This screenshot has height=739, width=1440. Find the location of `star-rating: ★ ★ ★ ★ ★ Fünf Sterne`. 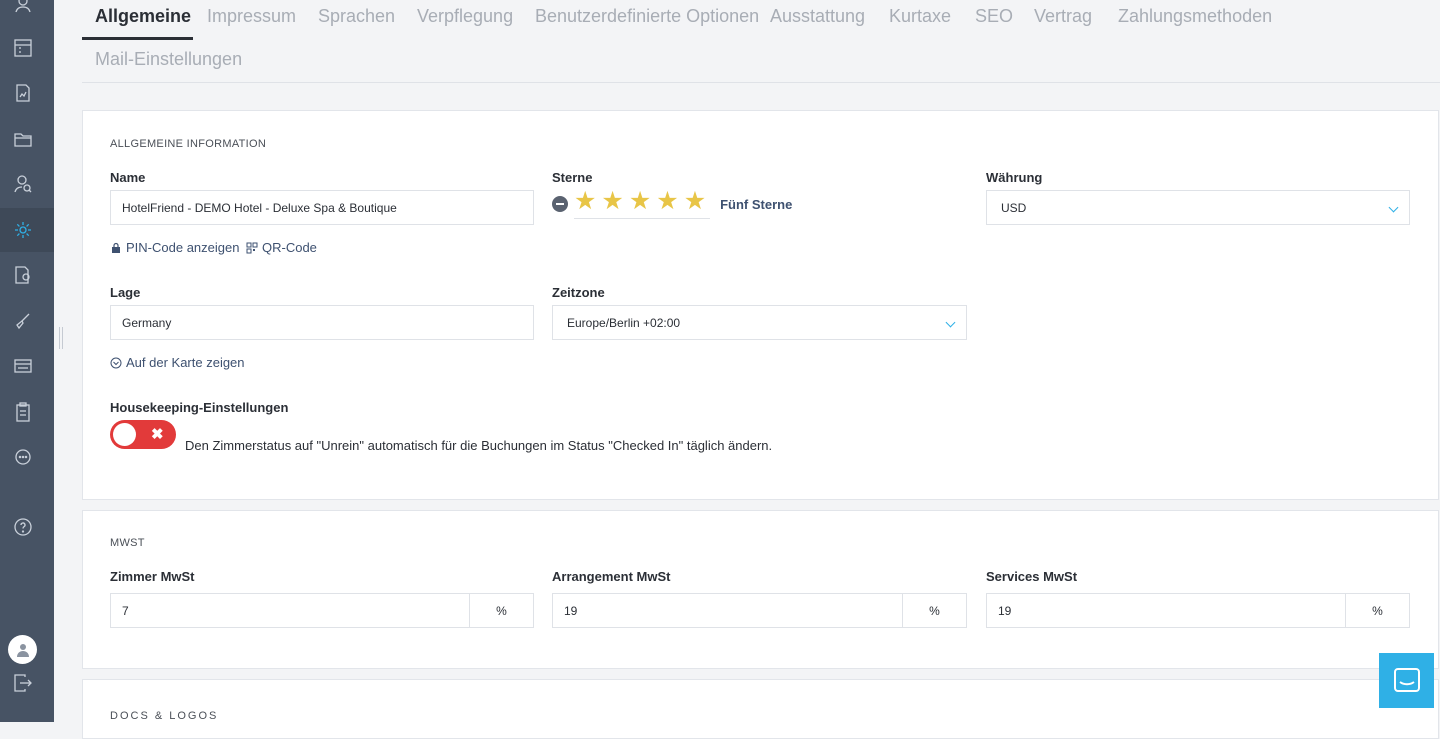

star-rating: ★ ★ ★ ★ ★ Fünf Sterne is located at coordinates (672, 204).